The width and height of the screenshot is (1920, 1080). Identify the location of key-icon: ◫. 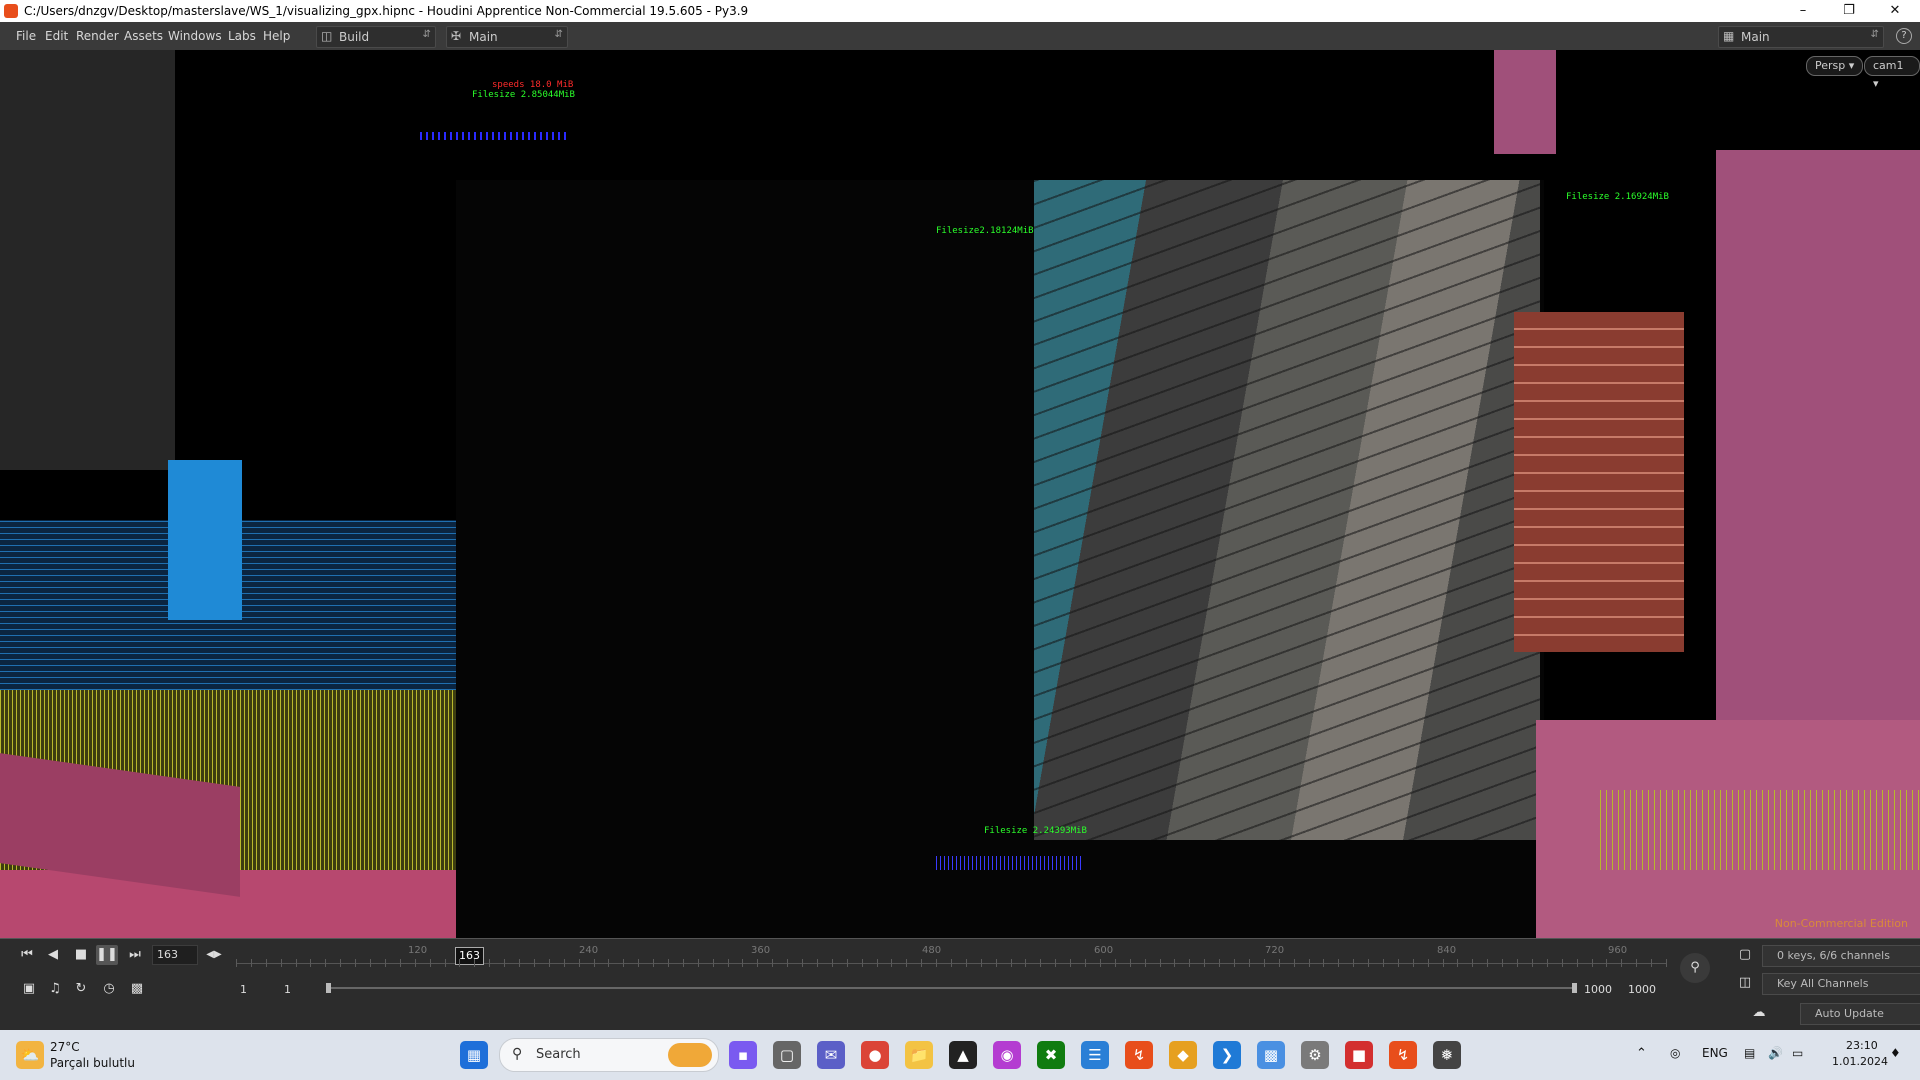
(1745, 983).